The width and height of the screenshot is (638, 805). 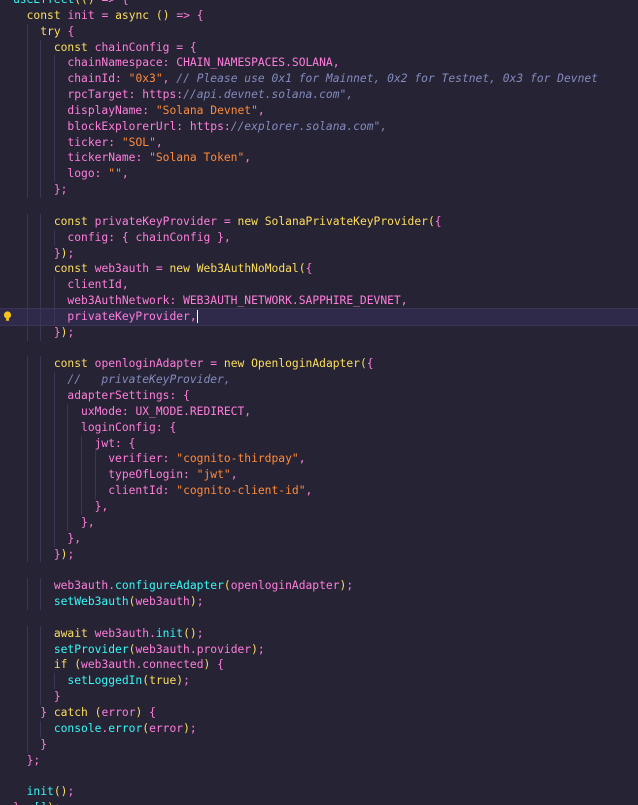 I want to click on code-text: jwt: {, so click(x=115, y=443).